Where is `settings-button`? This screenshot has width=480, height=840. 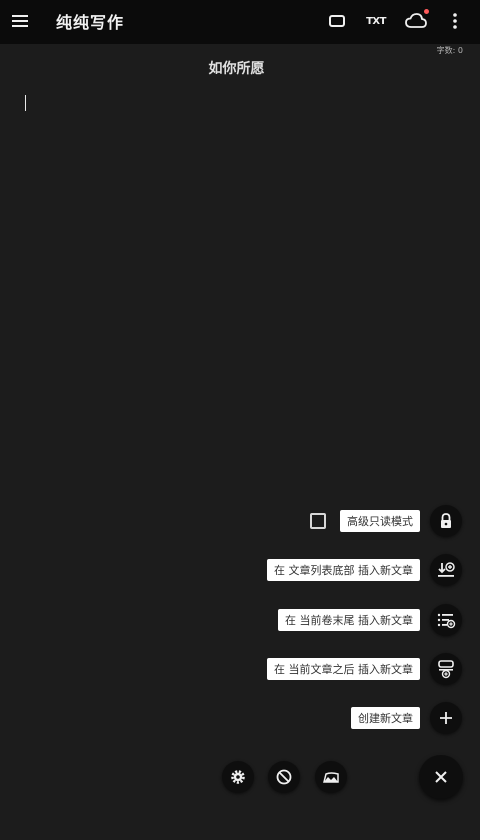 settings-button is located at coordinates (238, 777).